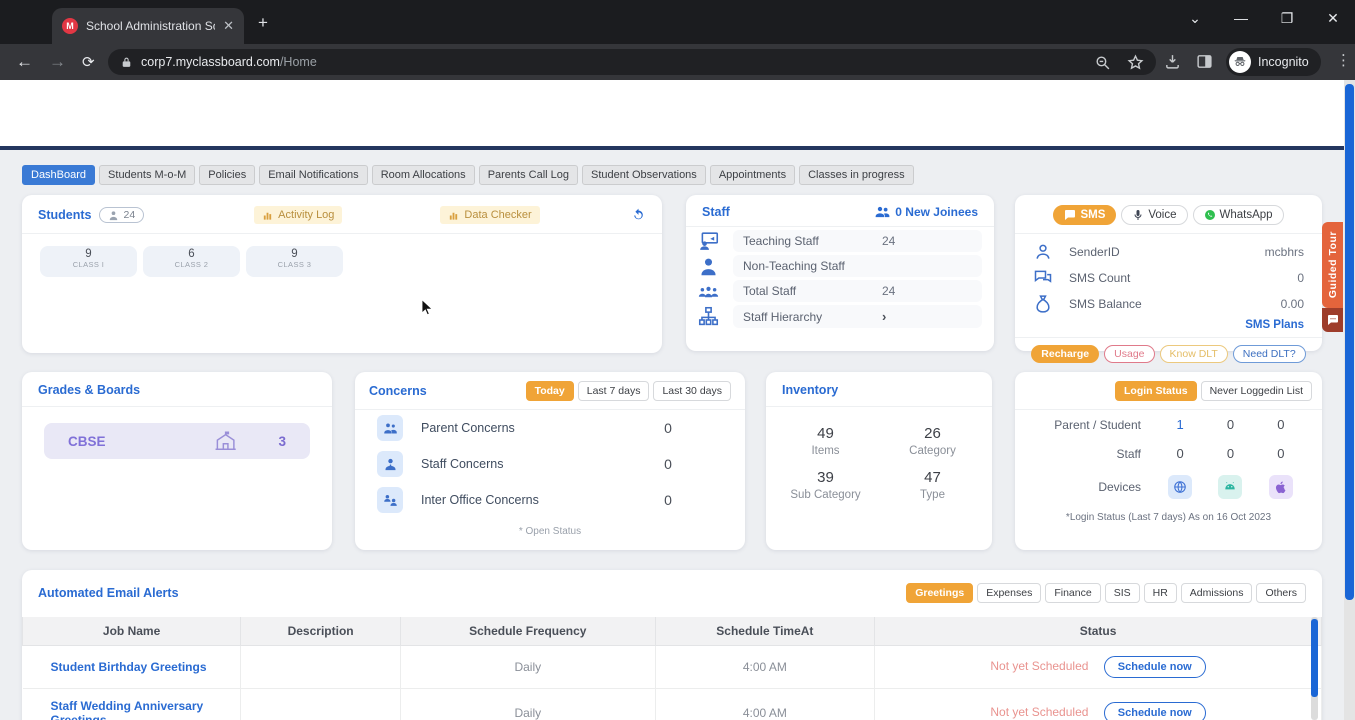 This screenshot has height=720, width=1355. What do you see at coordinates (1169, 424) in the screenshot?
I see `login-row-parent-student: Parent / Student 1 0 0` at bounding box center [1169, 424].